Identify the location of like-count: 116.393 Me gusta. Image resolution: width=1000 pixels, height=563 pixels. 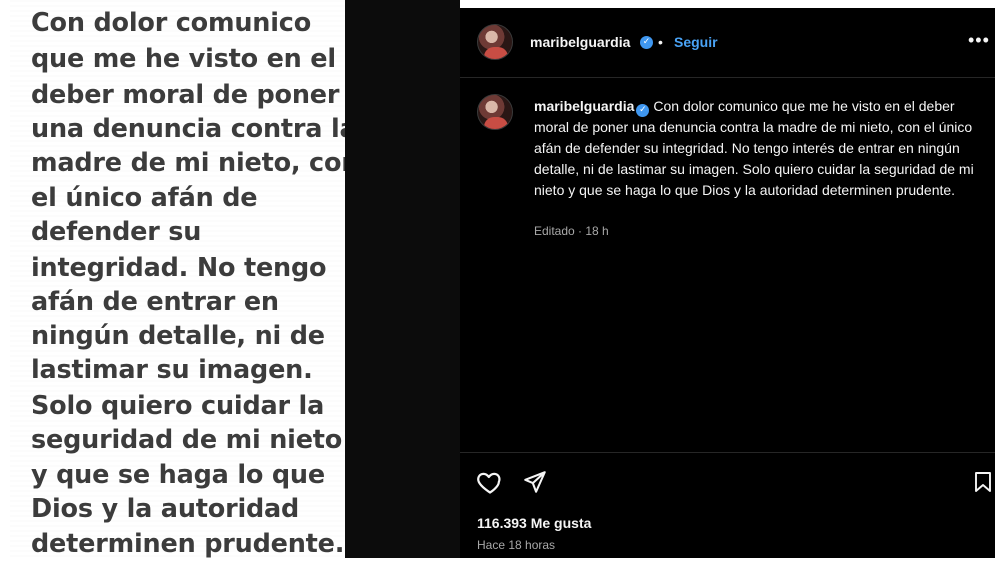
(534, 523).